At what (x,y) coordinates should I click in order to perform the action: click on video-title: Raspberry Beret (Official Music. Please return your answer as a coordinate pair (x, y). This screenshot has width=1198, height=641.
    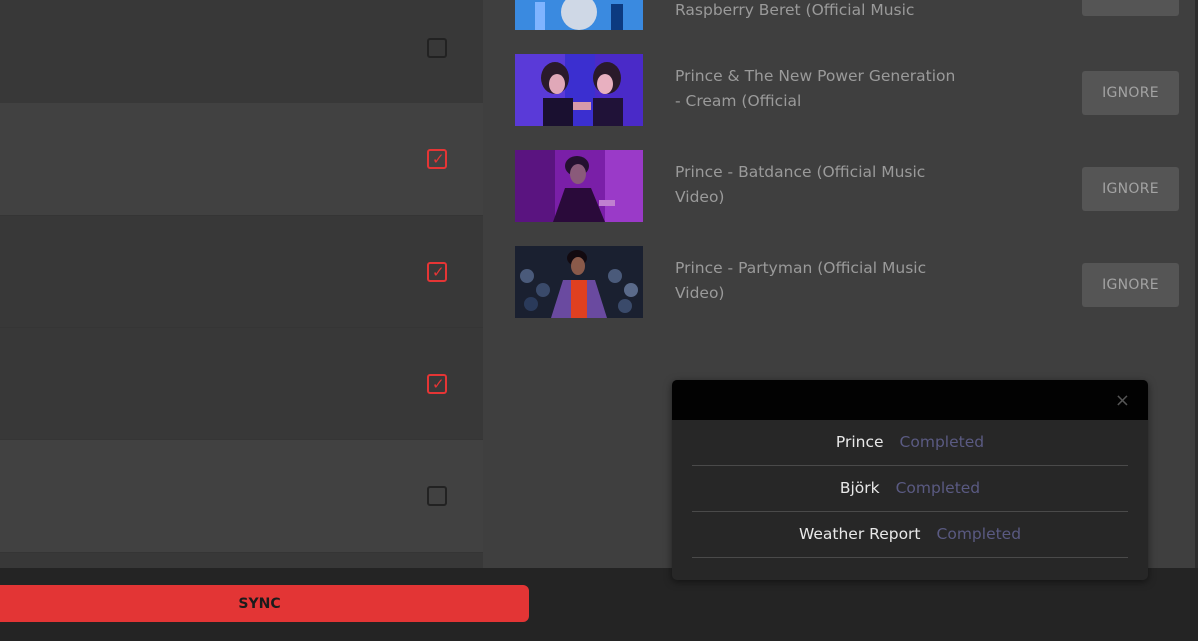
    Looking at the image, I should click on (795, 10).